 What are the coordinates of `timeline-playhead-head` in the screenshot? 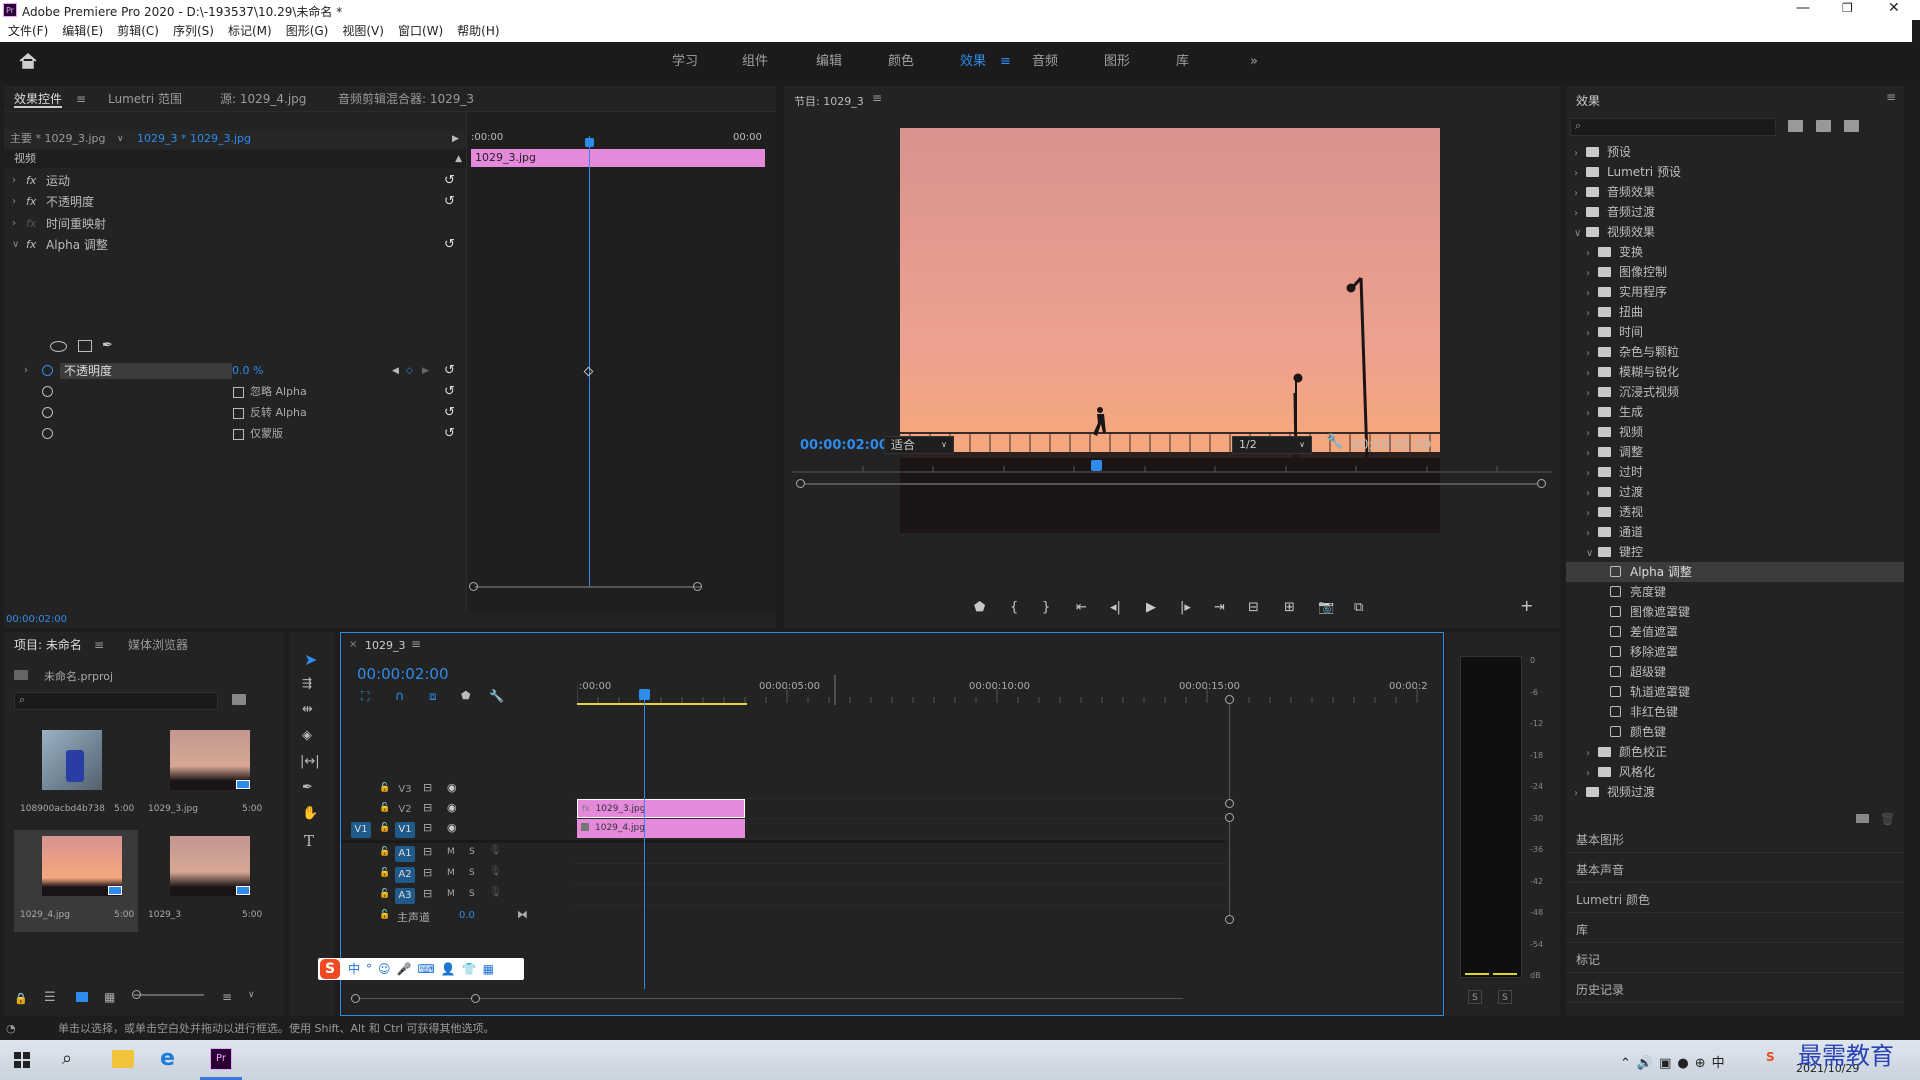 It's located at (644, 694).